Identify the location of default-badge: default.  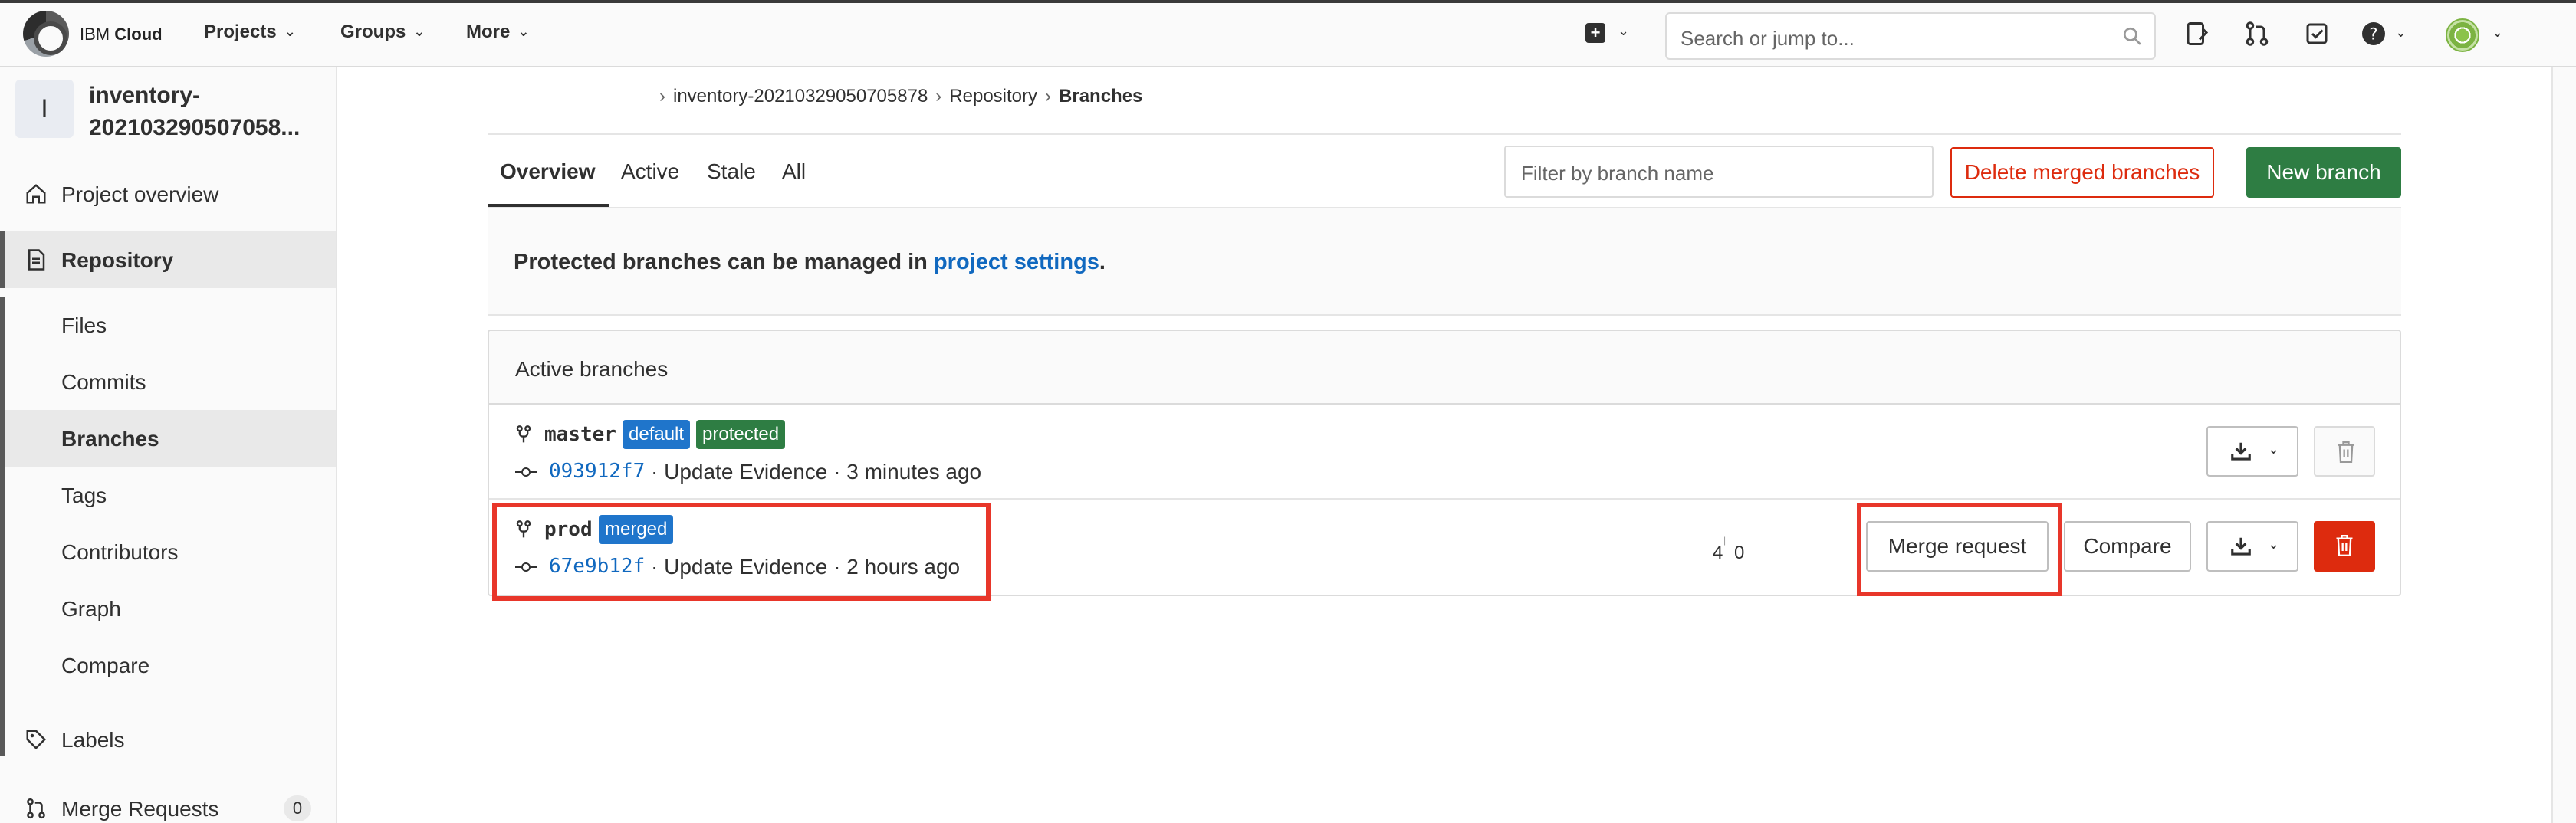
(657, 434).